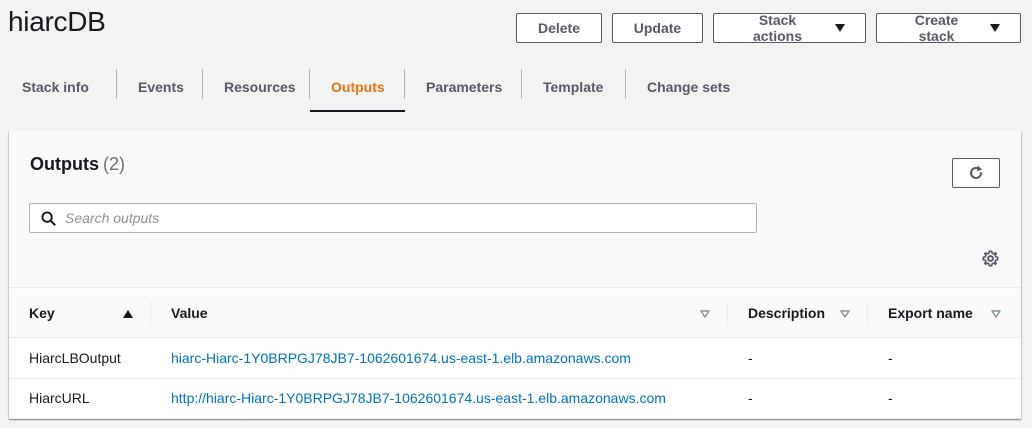  I want to click on create-stack-button: Create stack, so click(948, 28).